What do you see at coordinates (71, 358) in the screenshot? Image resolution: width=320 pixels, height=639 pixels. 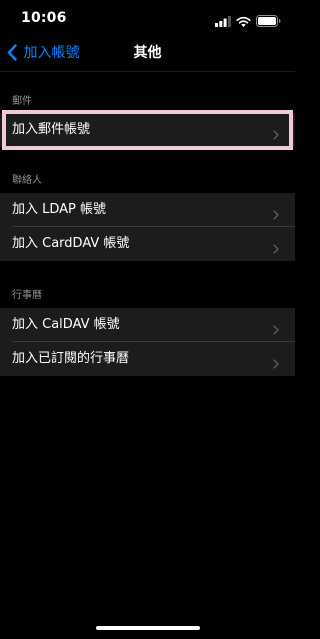 I see `row-label: 加入已訂閱的行事曆` at bounding box center [71, 358].